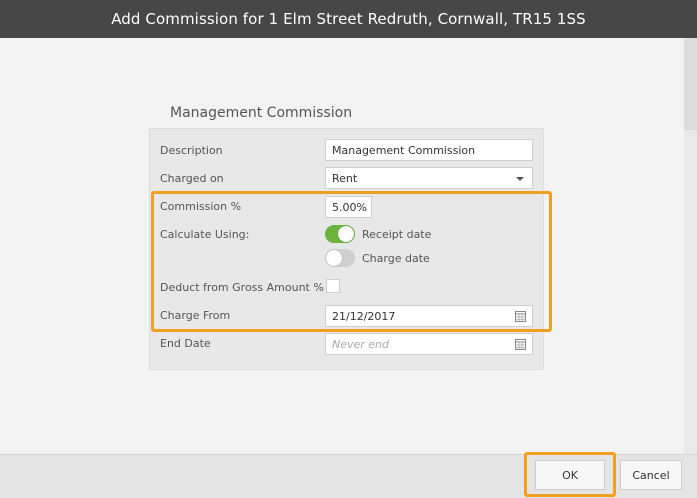  I want to click on description-value: Management Commission, so click(404, 150).